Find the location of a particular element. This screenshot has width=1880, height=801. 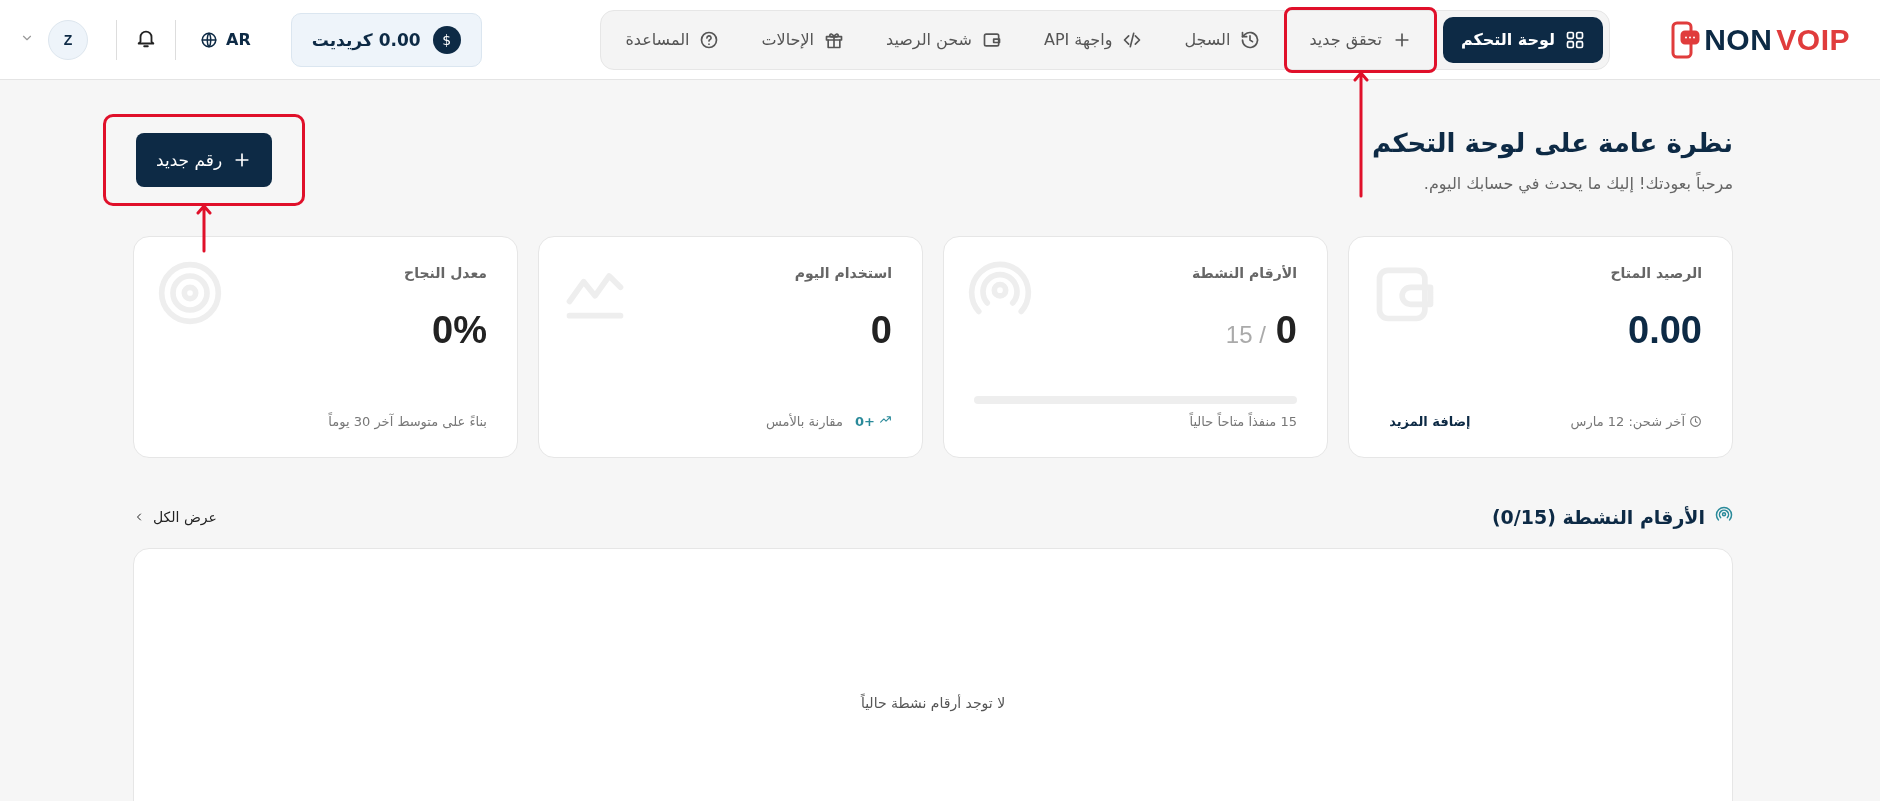

phone-chat-icon is located at coordinates (1685, 39).